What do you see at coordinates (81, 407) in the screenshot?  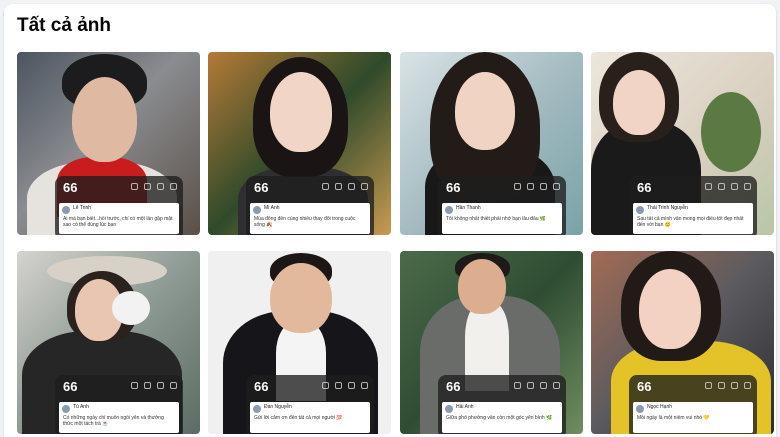 I see `post-author: Tú Anh` at bounding box center [81, 407].